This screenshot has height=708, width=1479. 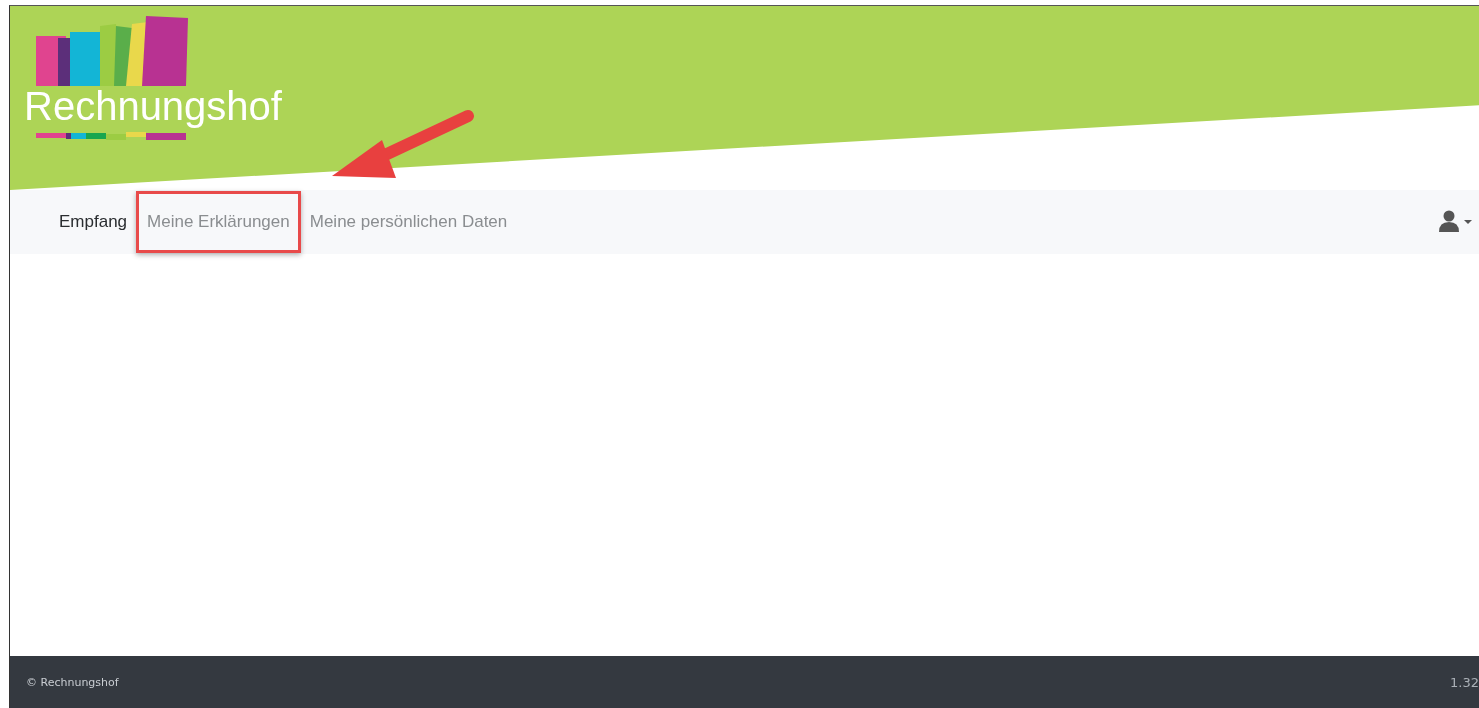 I want to click on brand-name: Rechnungshof, so click(x=153, y=106).